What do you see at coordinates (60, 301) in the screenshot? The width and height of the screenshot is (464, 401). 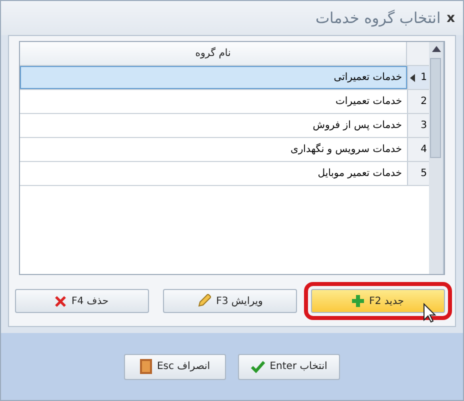 I see `close-icon` at bounding box center [60, 301].